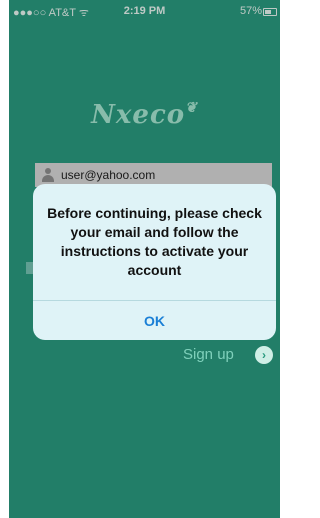 The image size is (320, 518). I want to click on signup-link: Sign up, so click(208, 354).